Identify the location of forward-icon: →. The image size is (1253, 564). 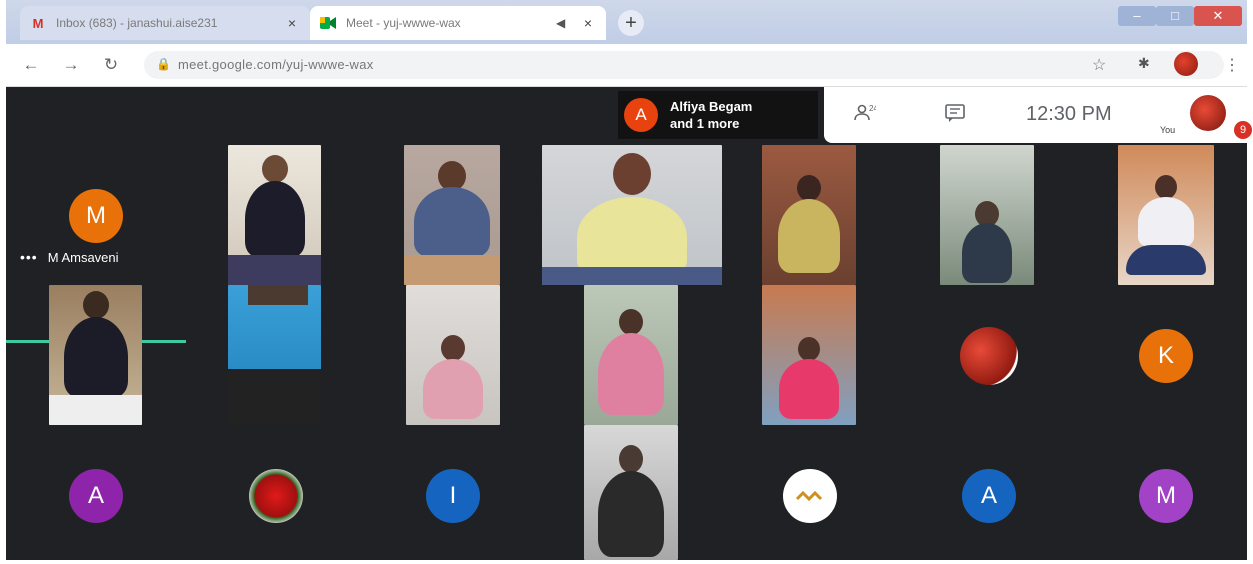
(71, 65).